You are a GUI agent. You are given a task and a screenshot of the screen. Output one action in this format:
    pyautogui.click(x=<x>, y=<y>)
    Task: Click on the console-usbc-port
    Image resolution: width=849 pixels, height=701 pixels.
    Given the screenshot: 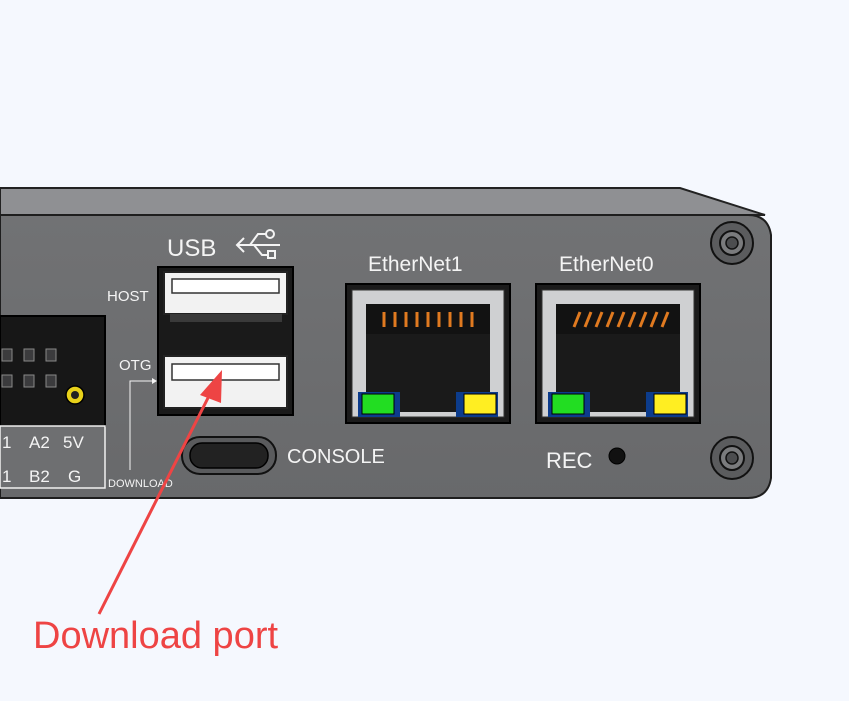 What is the action you would take?
    pyautogui.click(x=229, y=455)
    